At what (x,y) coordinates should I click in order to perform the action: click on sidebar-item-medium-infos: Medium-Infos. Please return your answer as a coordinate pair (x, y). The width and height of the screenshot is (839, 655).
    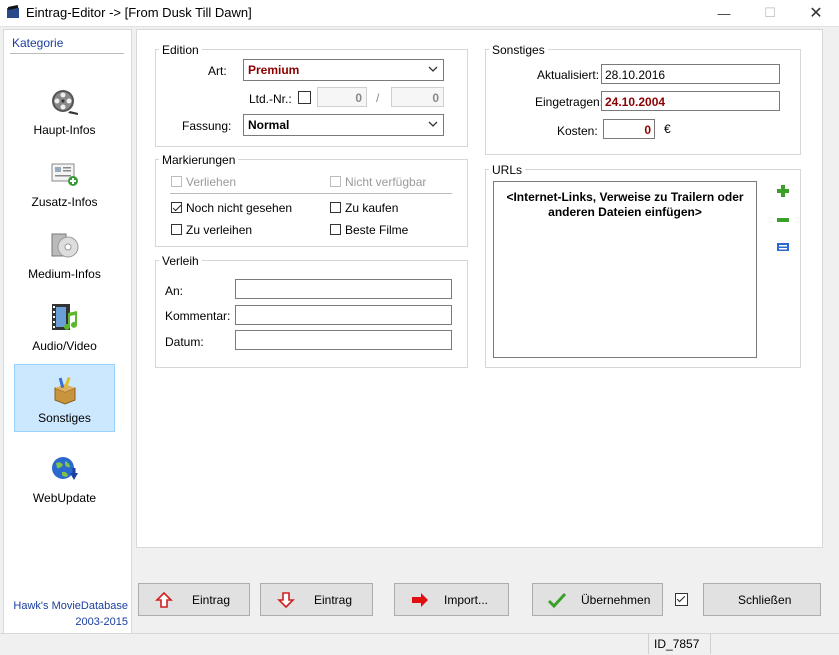
    Looking at the image, I should click on (64, 258).